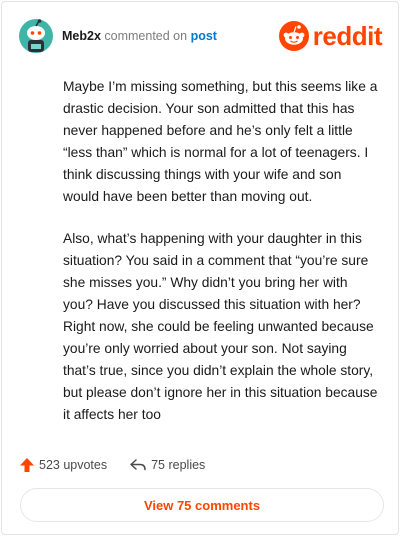 The width and height of the screenshot is (400, 536). What do you see at coordinates (202, 505) in the screenshot?
I see `view-comments-button: View 75 comments` at bounding box center [202, 505].